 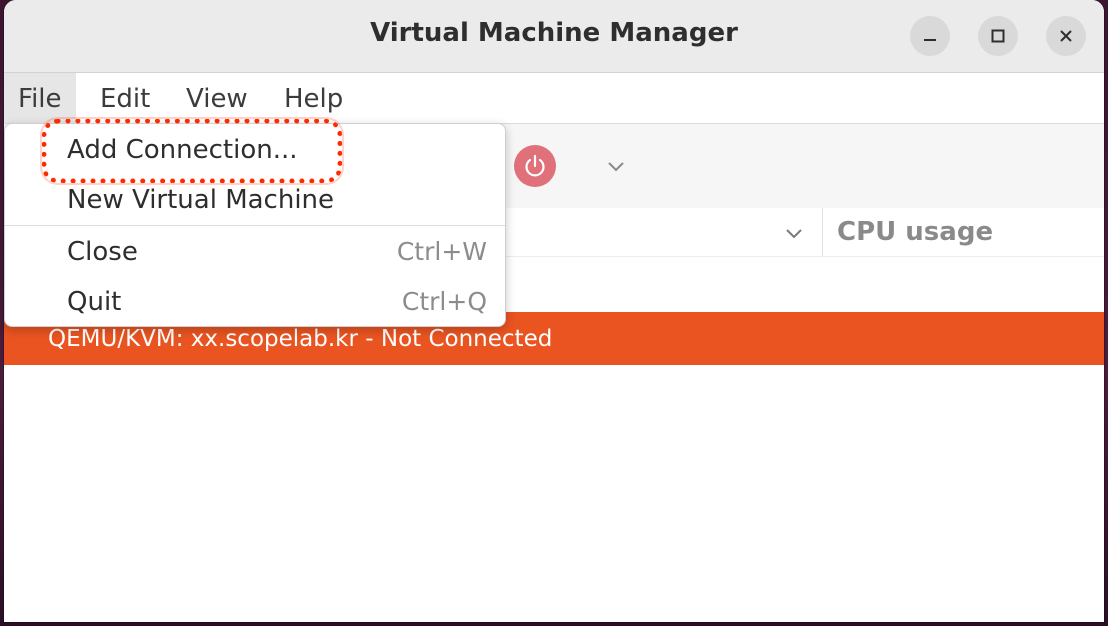 I want to click on menu-item-shortcut: Ctrl+Q, so click(x=444, y=301).